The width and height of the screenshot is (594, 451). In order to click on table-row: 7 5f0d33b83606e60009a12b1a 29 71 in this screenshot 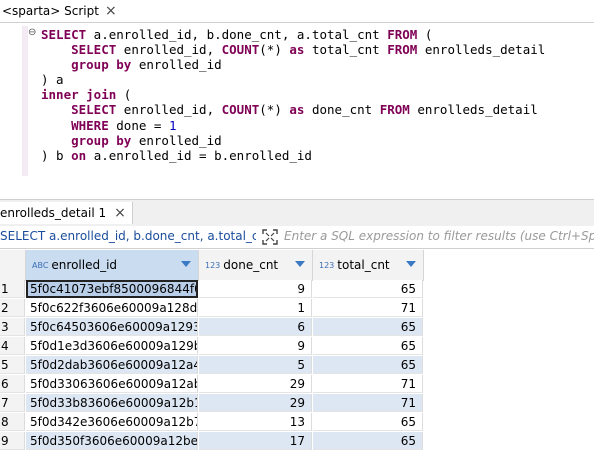, I will do `click(212, 403)`.